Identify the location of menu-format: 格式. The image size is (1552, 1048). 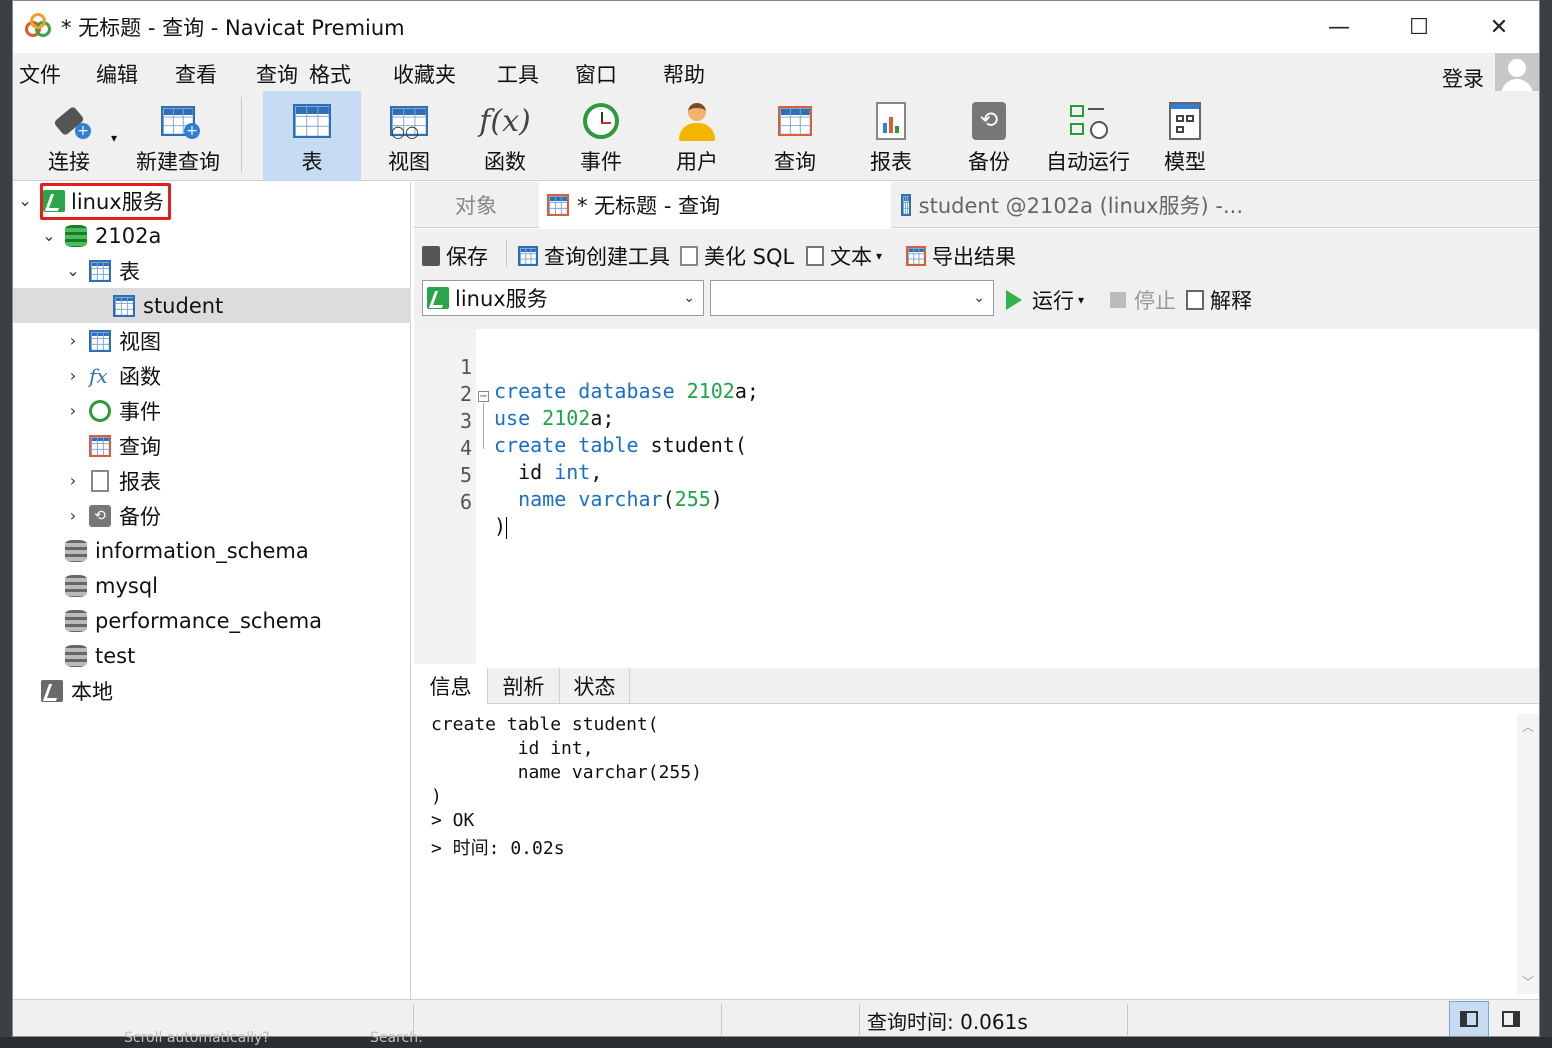
(330, 74).